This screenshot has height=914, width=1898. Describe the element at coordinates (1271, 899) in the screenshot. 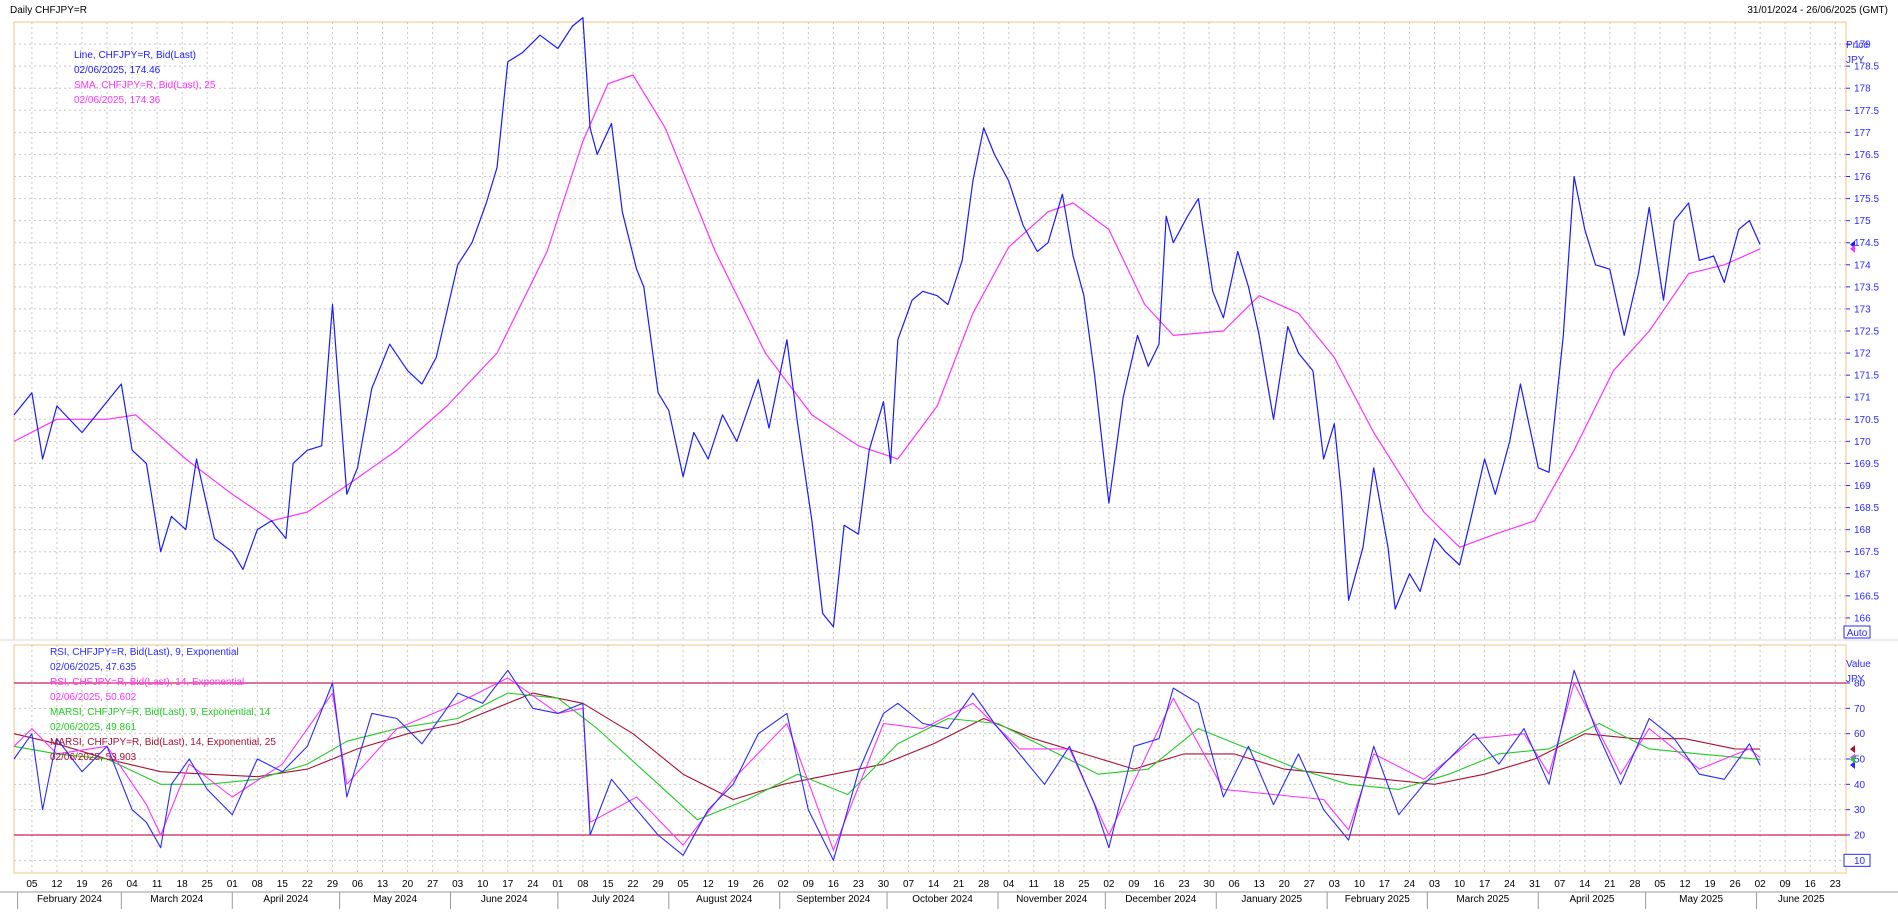

I see `x-month-label: January 2025` at that location.